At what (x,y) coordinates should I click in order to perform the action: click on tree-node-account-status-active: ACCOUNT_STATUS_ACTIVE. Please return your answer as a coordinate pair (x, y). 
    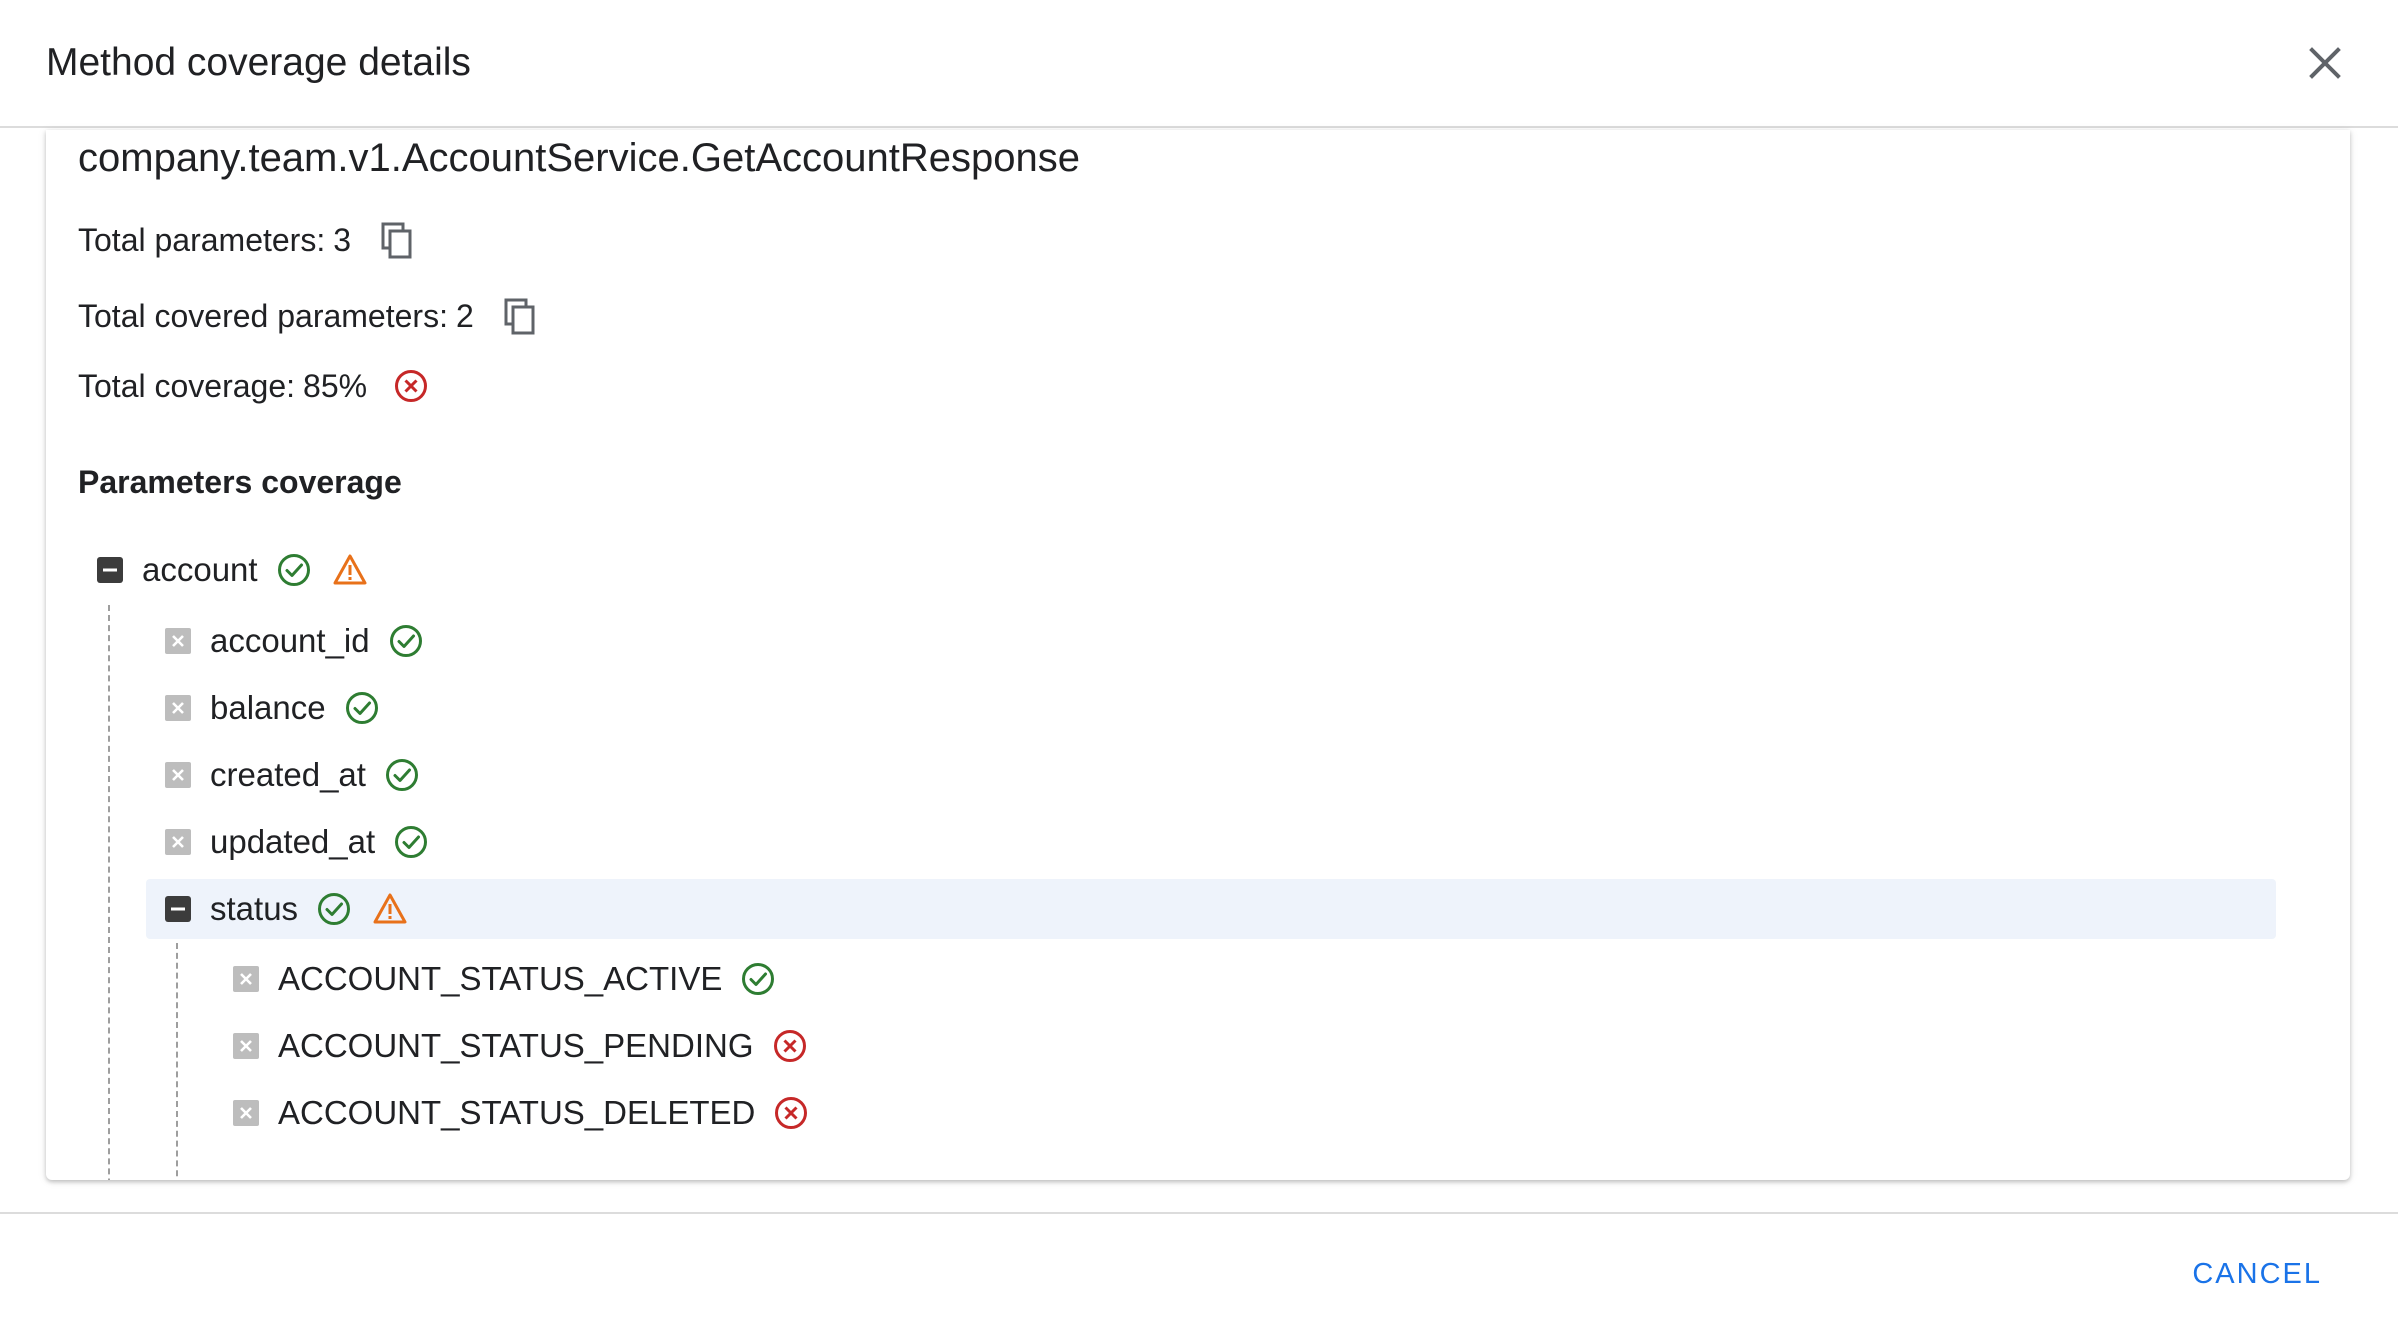
    Looking at the image, I should click on (514, 979).